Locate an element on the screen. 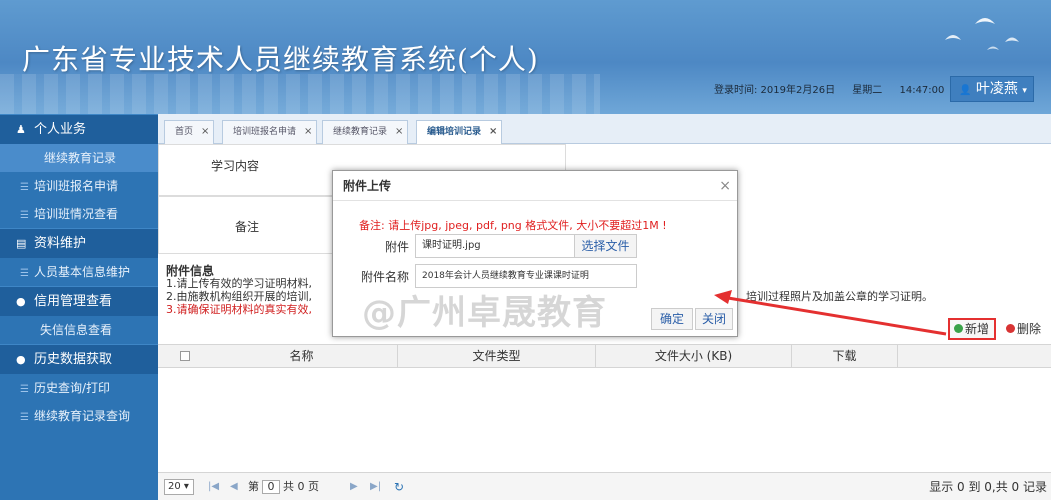  minus-icon is located at coordinates (1010, 328).